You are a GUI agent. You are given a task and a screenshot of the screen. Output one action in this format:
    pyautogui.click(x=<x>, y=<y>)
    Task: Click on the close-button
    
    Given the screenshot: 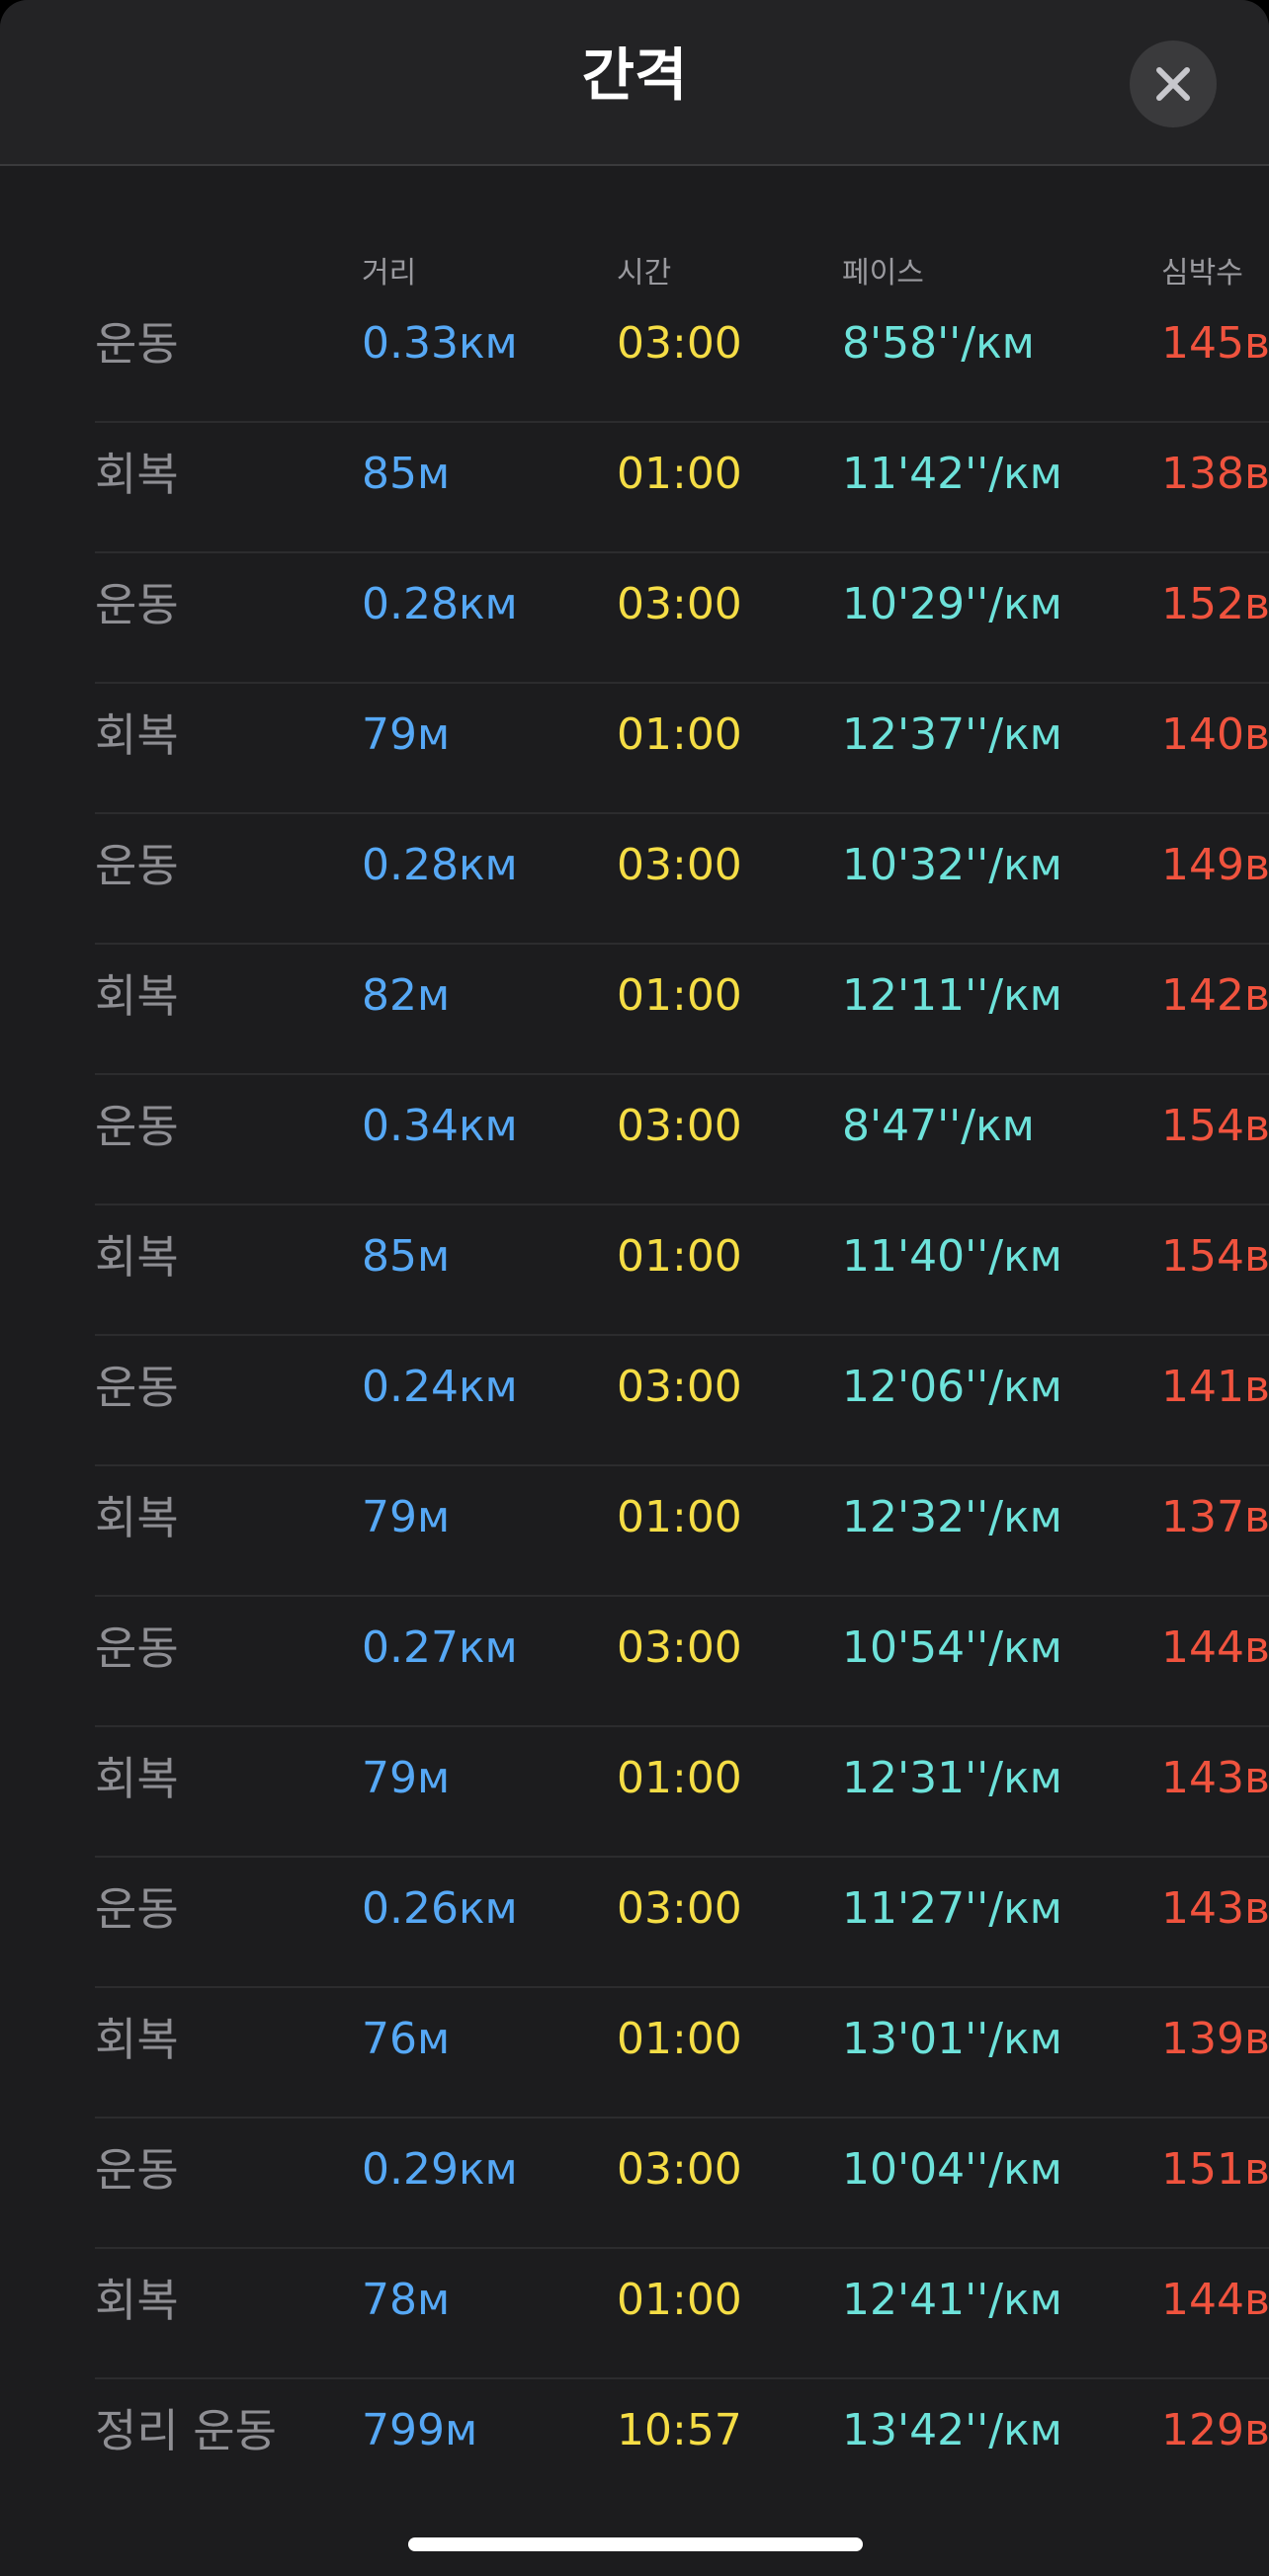 What is the action you would take?
    pyautogui.click(x=1173, y=84)
    